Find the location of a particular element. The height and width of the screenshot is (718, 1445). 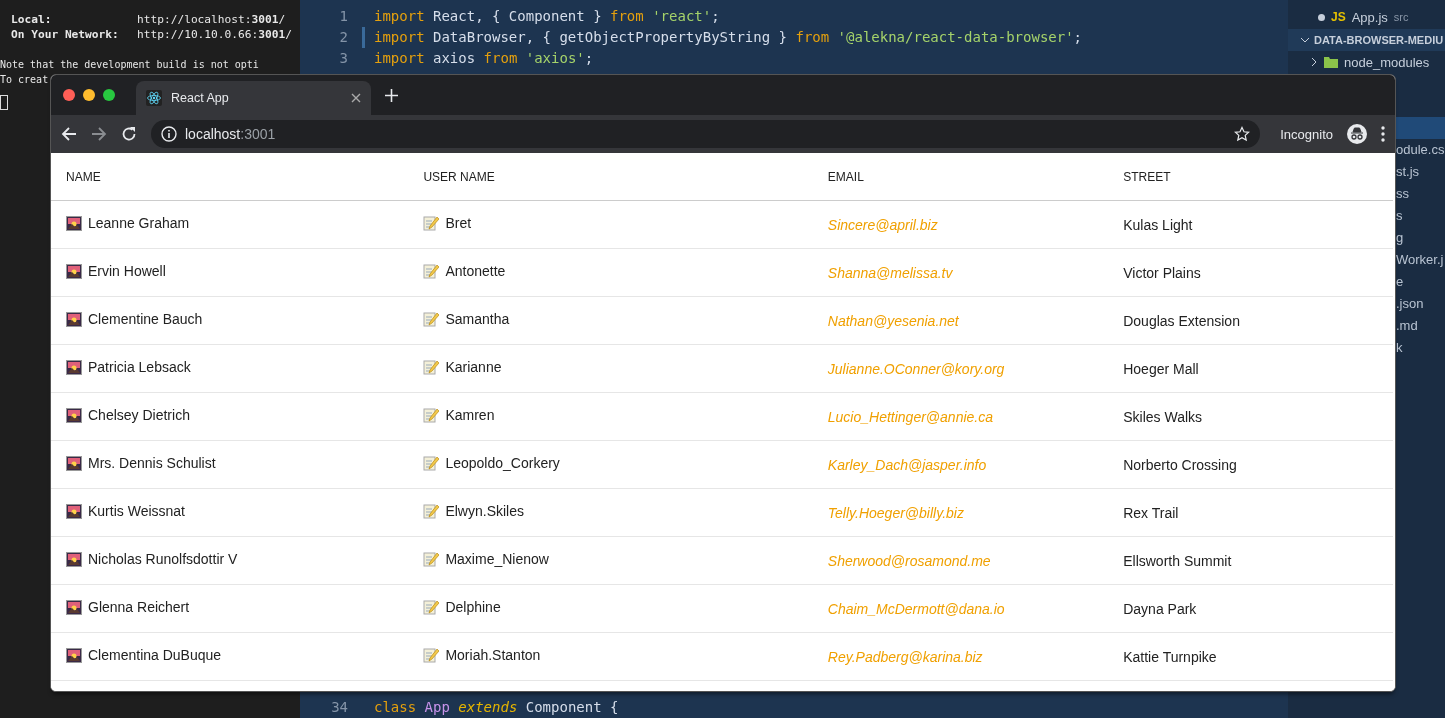

line-number: 3 is located at coordinates (343, 58).